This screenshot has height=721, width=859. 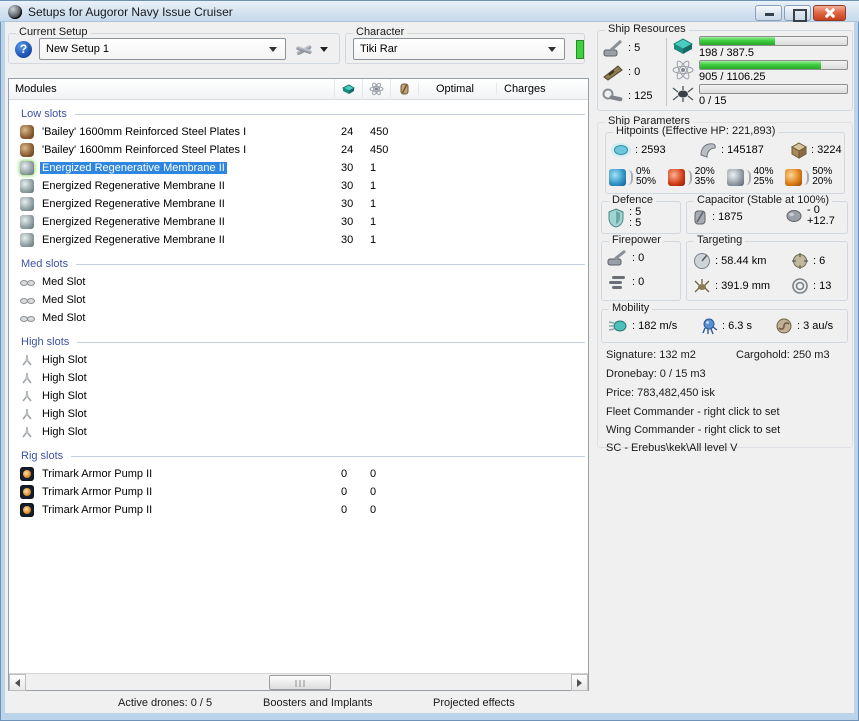 I want to click on module-cpu-value: 24, so click(x=347, y=150).